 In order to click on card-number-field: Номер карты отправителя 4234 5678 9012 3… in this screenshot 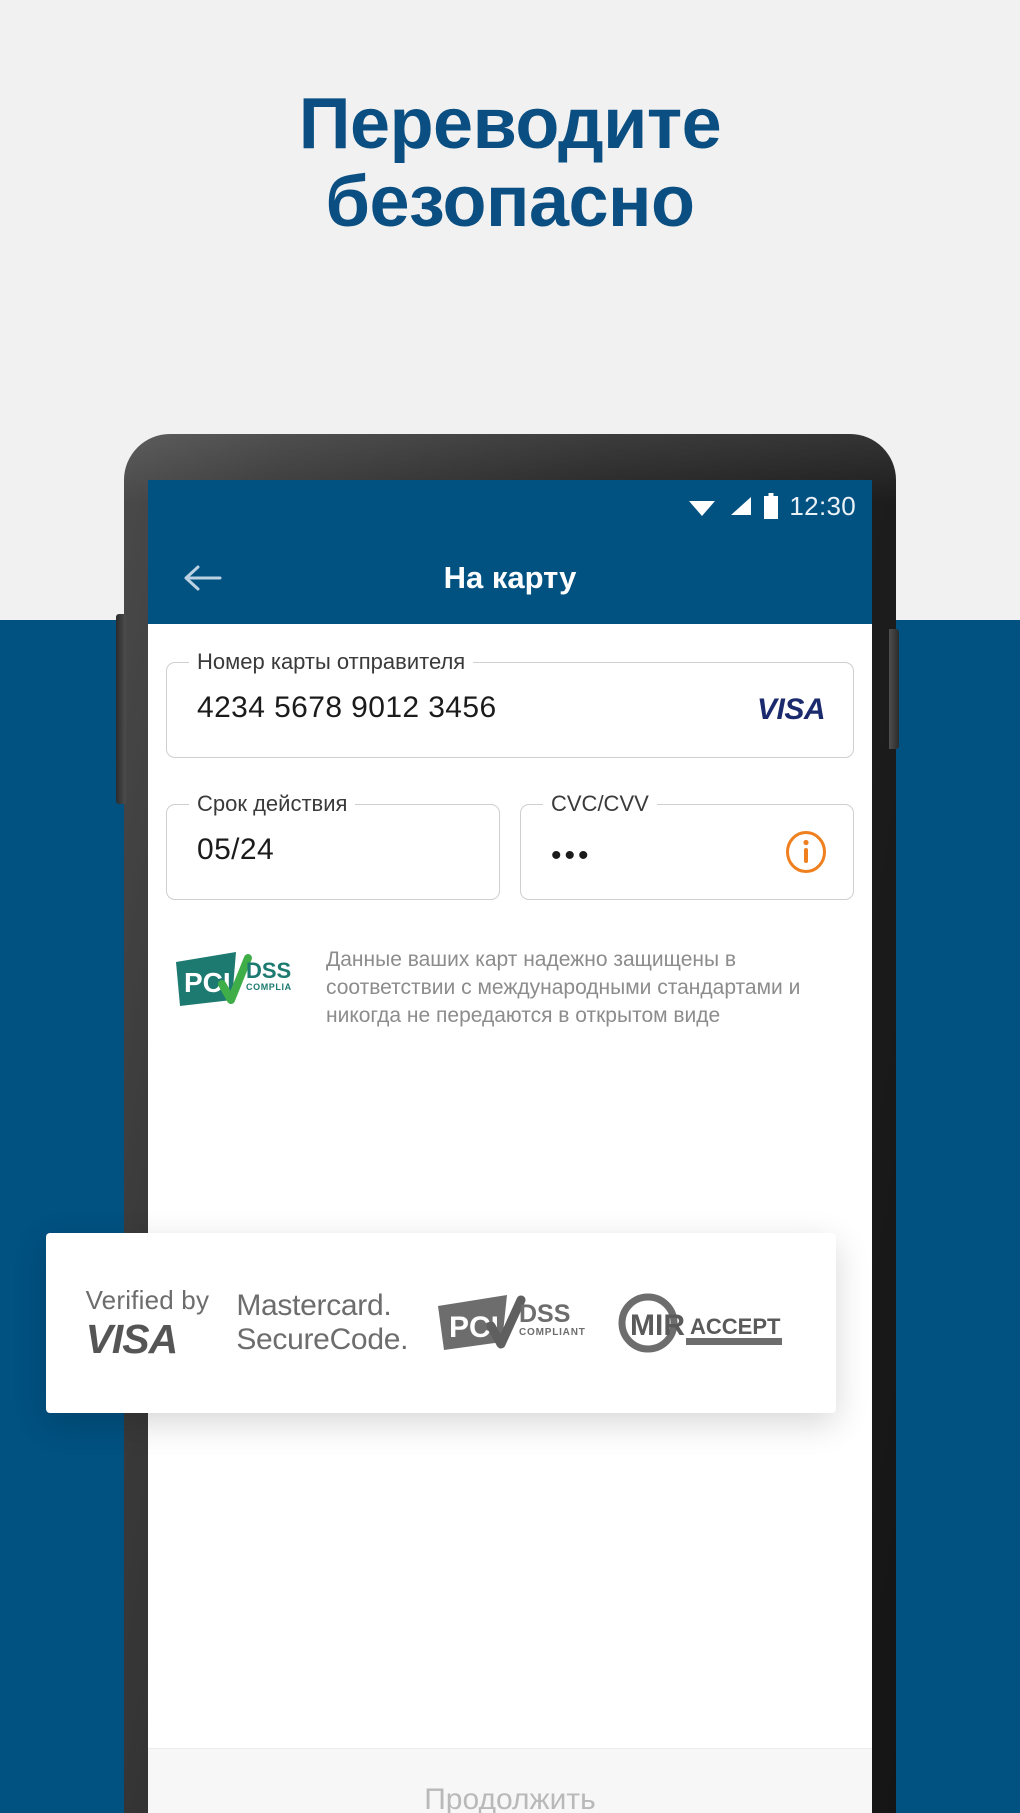, I will do `click(510, 704)`.